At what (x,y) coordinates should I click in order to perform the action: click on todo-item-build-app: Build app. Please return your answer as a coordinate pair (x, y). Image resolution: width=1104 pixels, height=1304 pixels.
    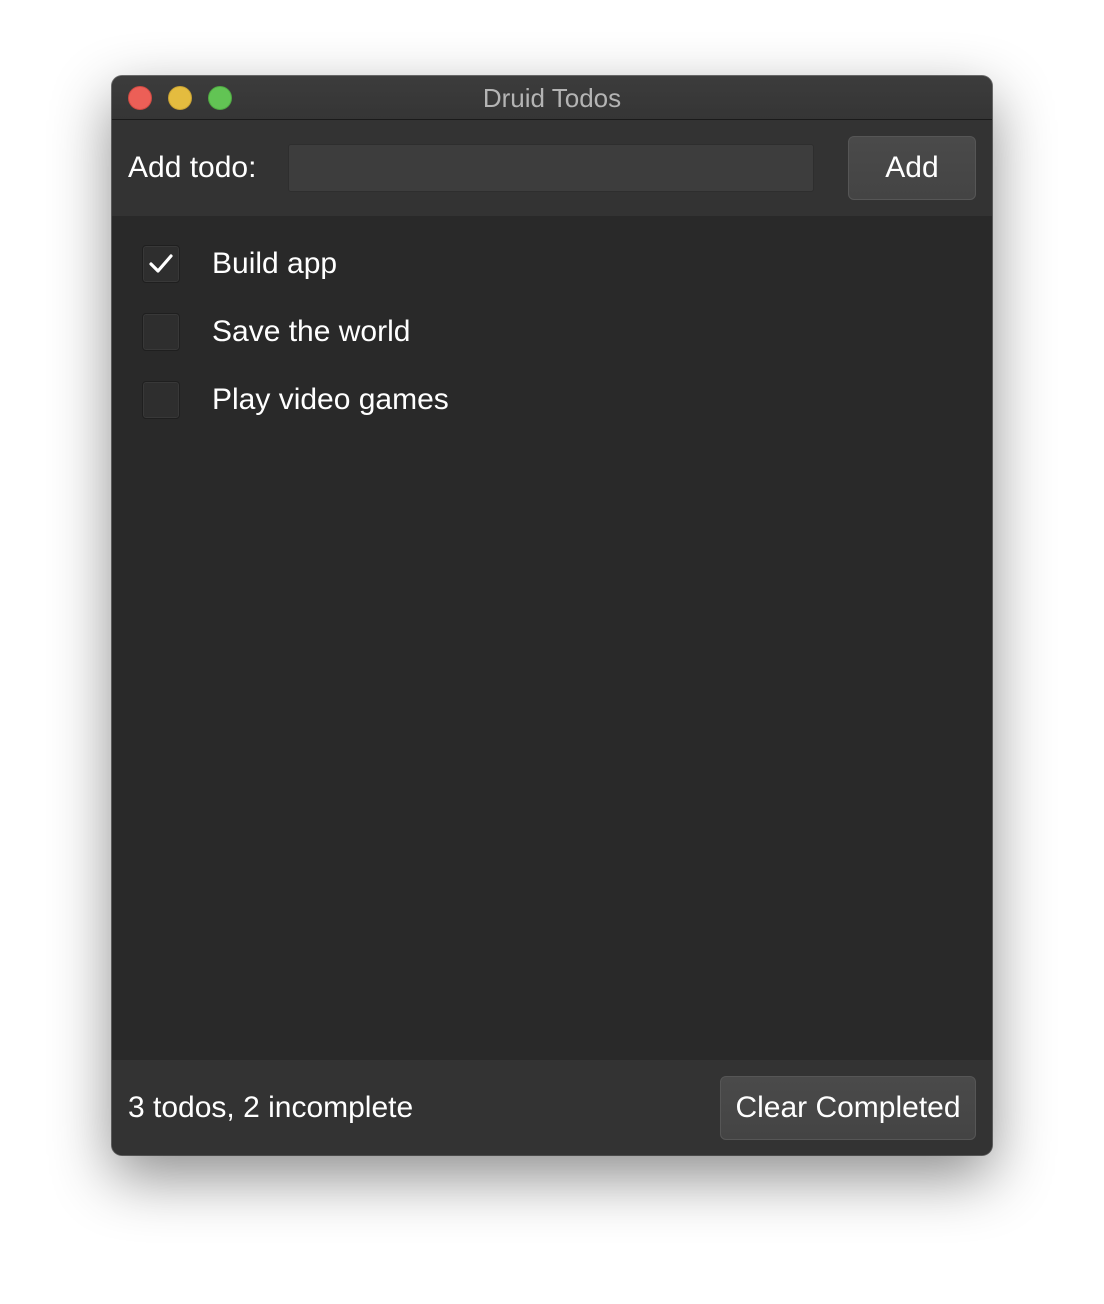
    Looking at the image, I should click on (552, 264).